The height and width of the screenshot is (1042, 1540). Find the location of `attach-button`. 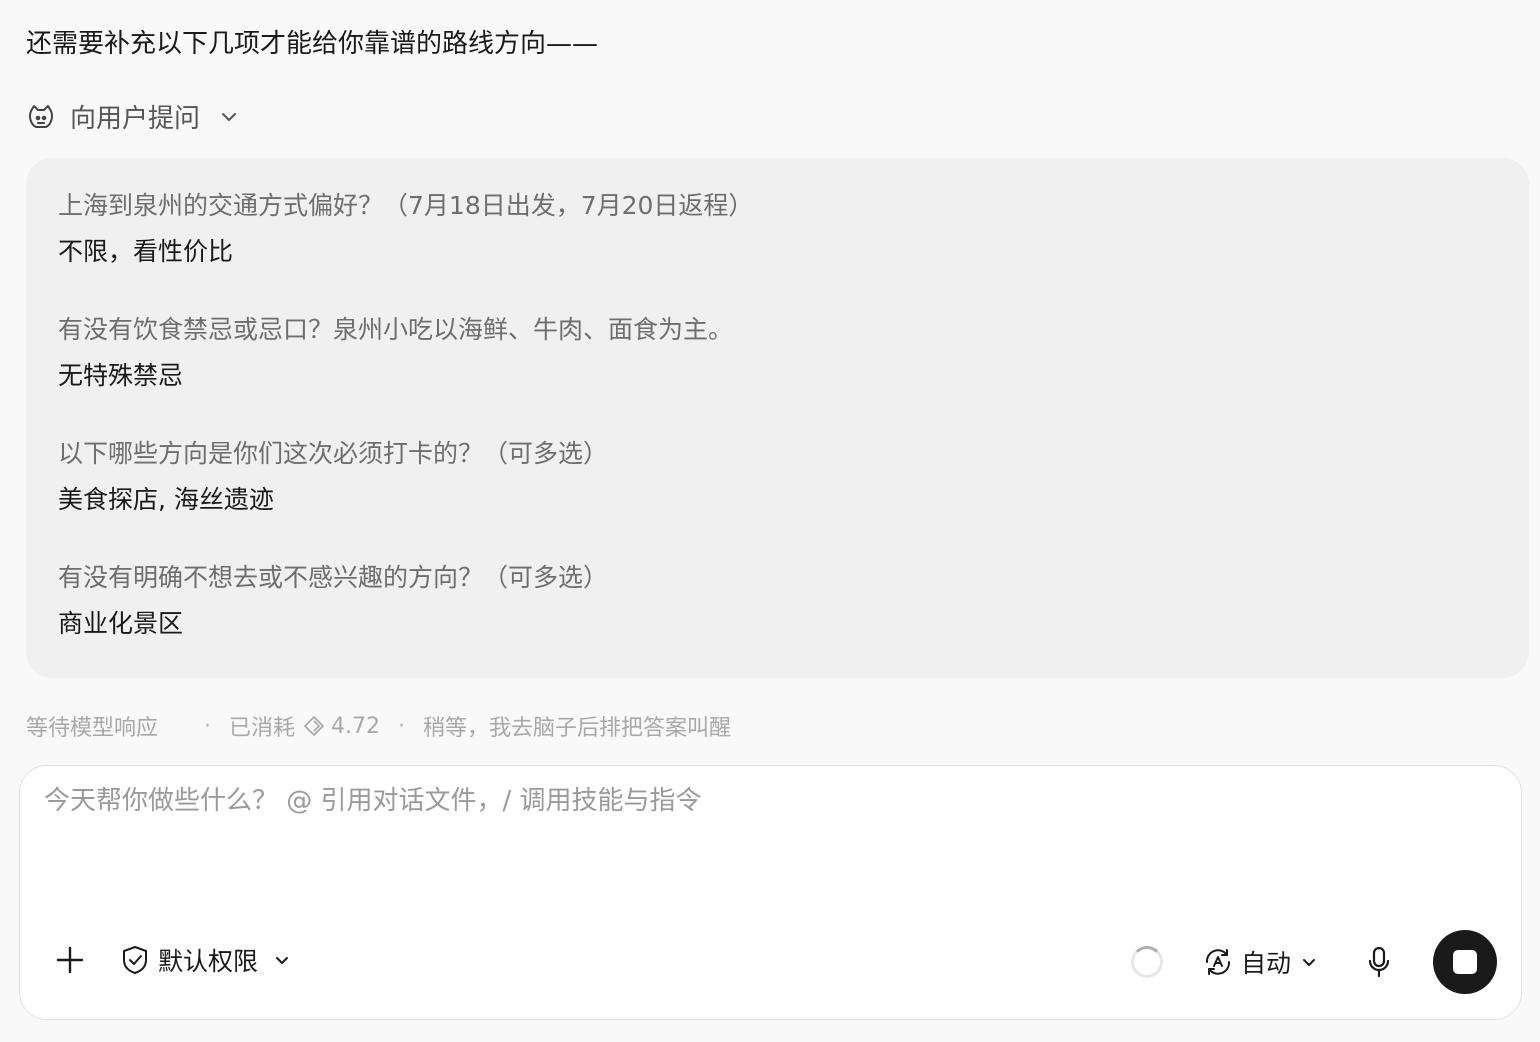

attach-button is located at coordinates (70, 960).